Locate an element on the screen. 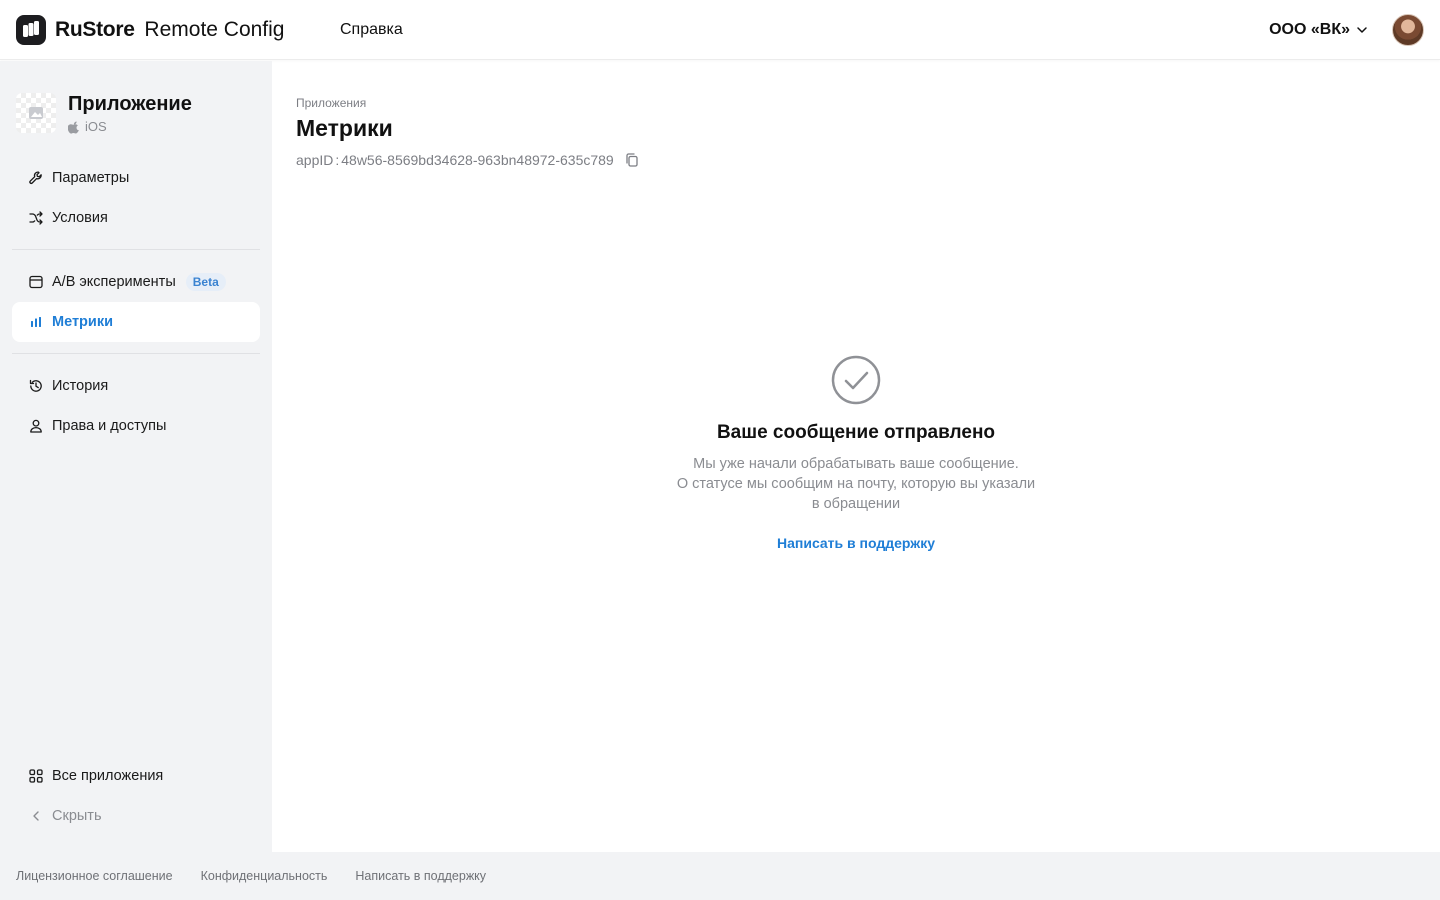 The height and width of the screenshot is (900, 1440). breadcrumb: Приложения is located at coordinates (331, 103).